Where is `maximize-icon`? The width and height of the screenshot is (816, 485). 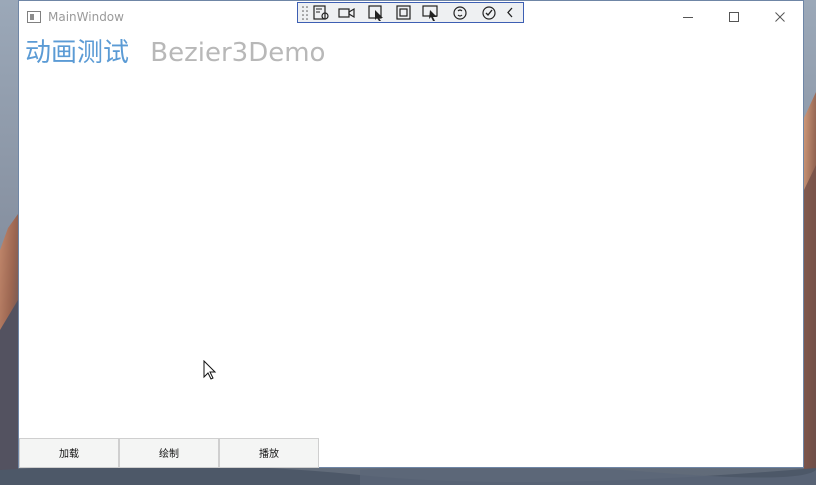 maximize-icon is located at coordinates (734, 17).